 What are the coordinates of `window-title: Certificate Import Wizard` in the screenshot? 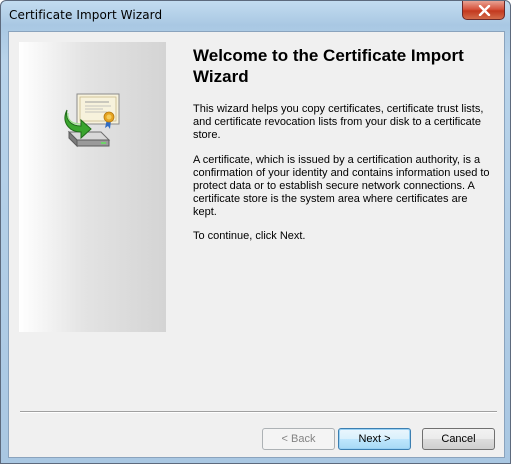 It's located at (86, 15).